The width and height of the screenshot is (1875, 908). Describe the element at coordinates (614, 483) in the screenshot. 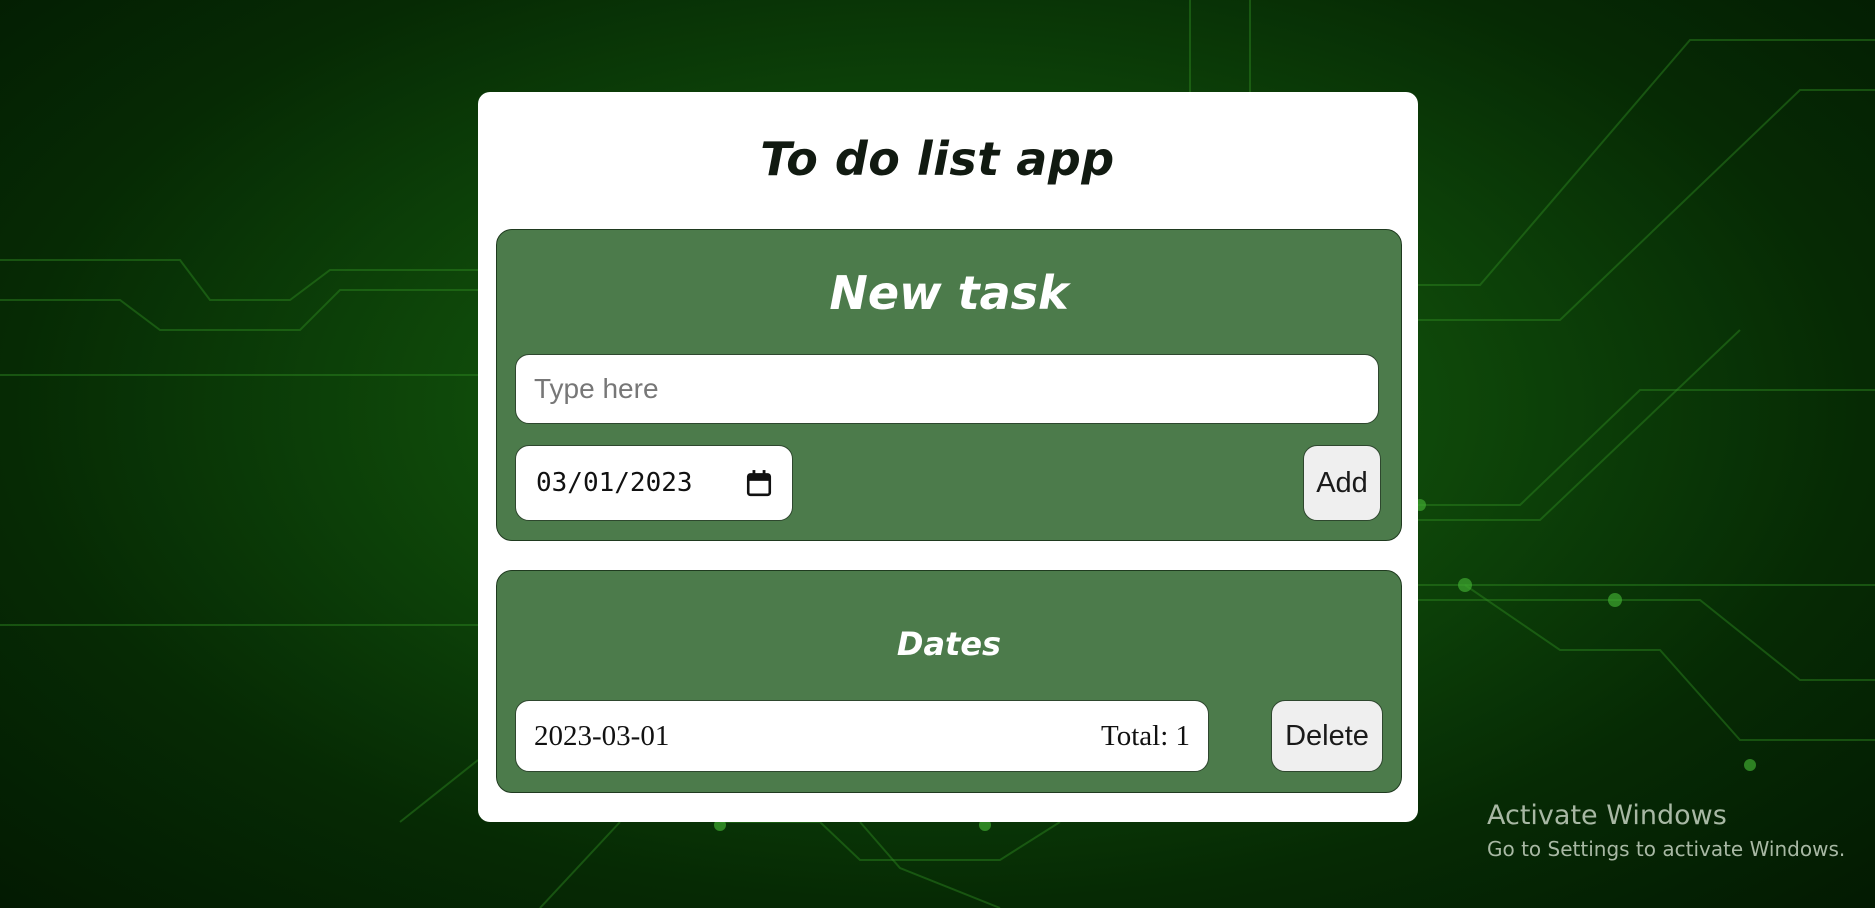

I see `date-value: 03/01/2023` at that location.